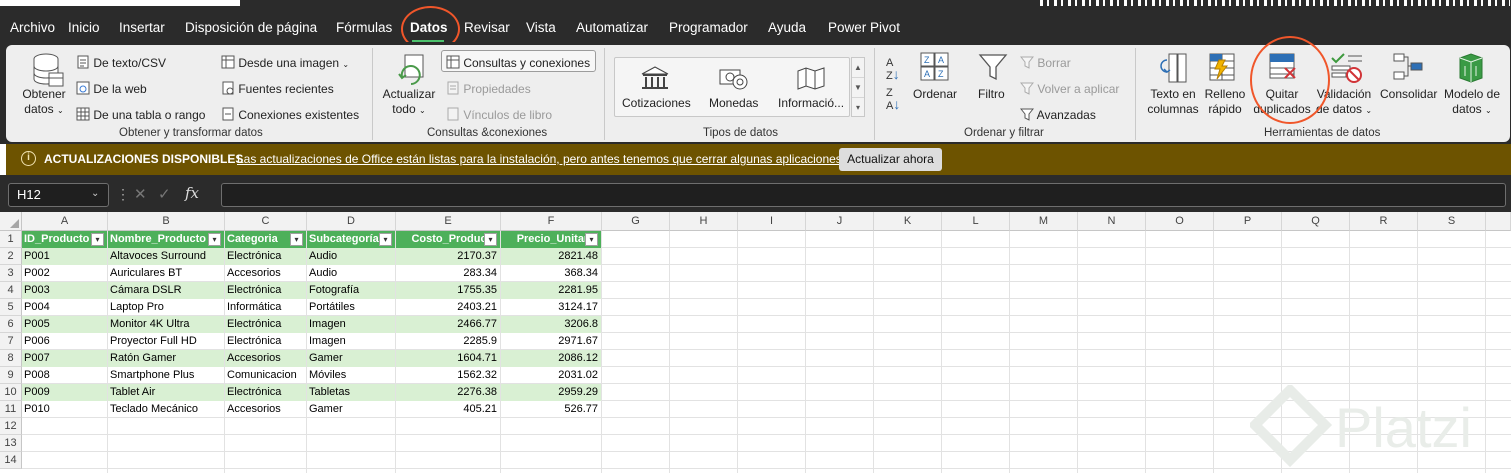  What do you see at coordinates (448, 307) in the screenshot?
I see `table-cell: 2403.21` at bounding box center [448, 307].